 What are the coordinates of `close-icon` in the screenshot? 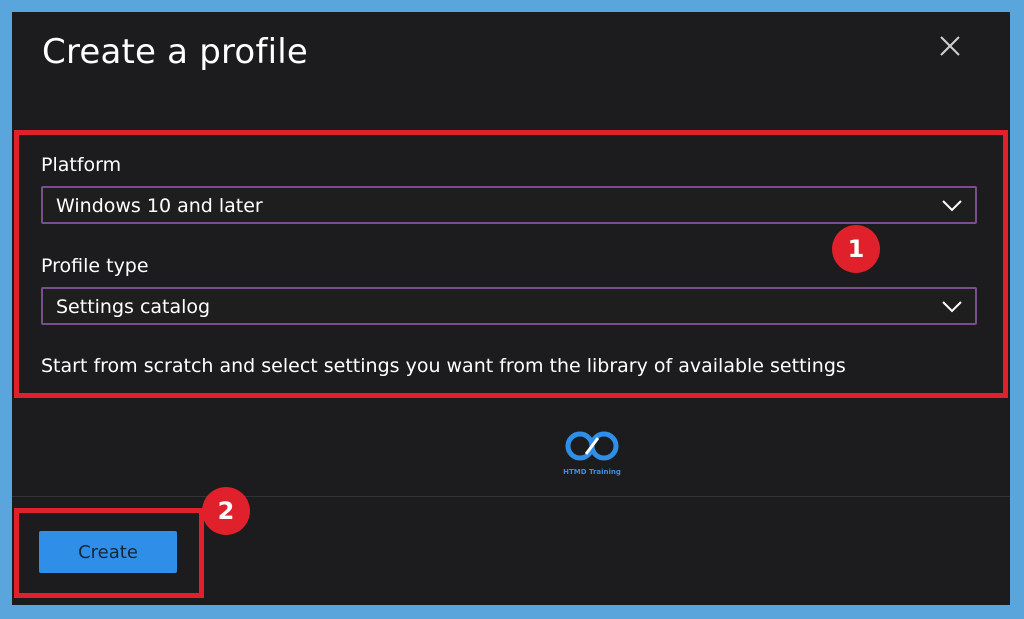 It's located at (950, 46).